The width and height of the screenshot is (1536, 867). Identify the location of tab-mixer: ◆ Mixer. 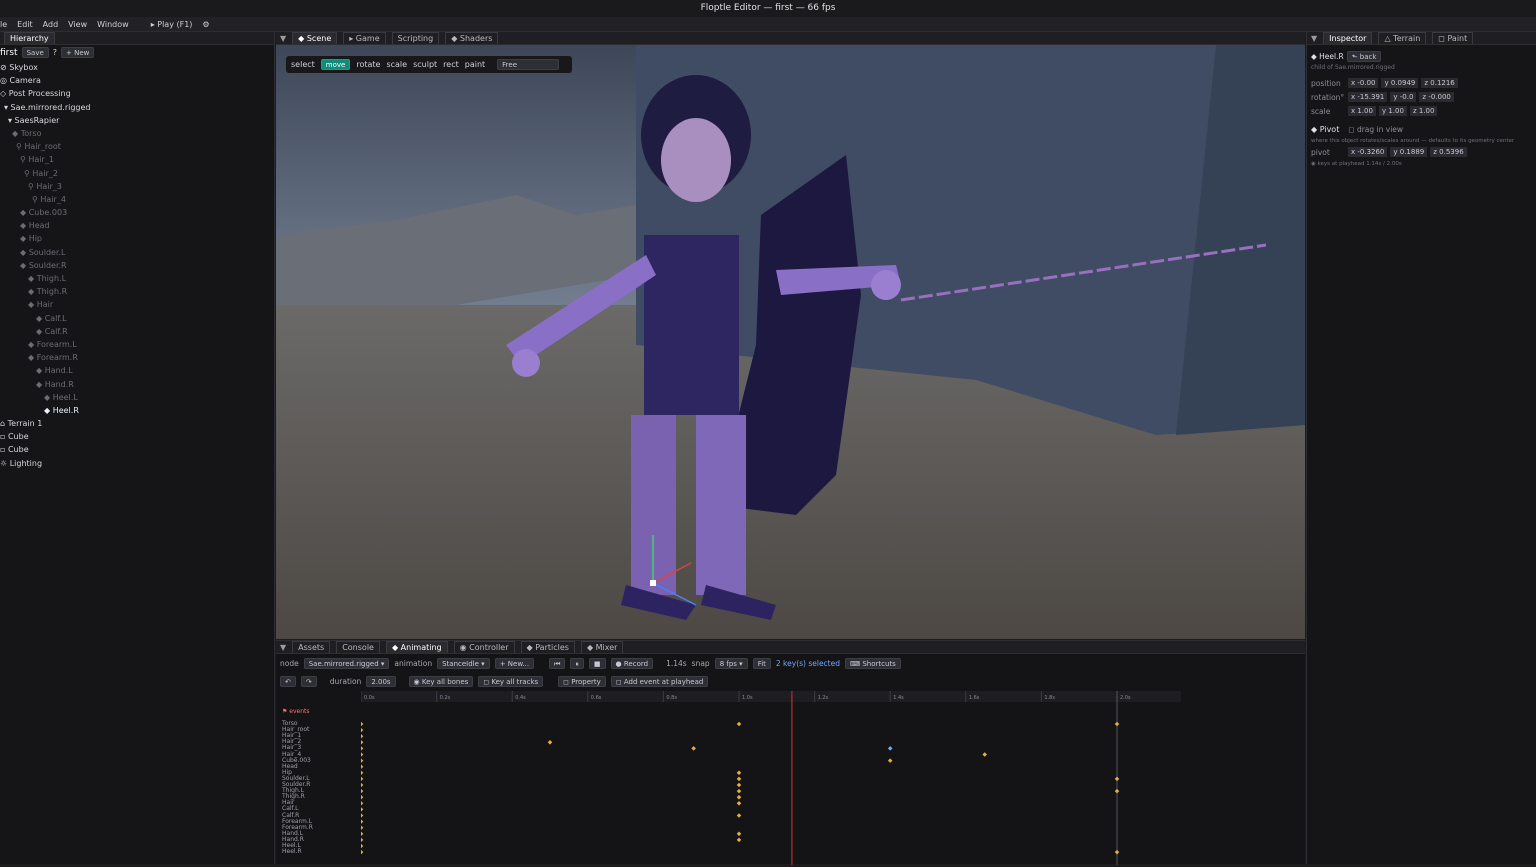
(602, 647).